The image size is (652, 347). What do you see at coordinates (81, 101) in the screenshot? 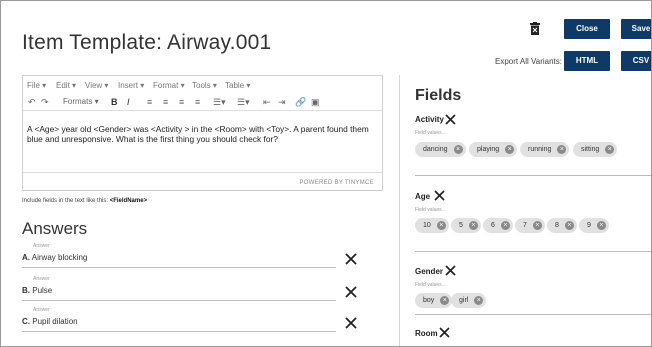
I see `formats-dropdown: Formats ▾` at bounding box center [81, 101].